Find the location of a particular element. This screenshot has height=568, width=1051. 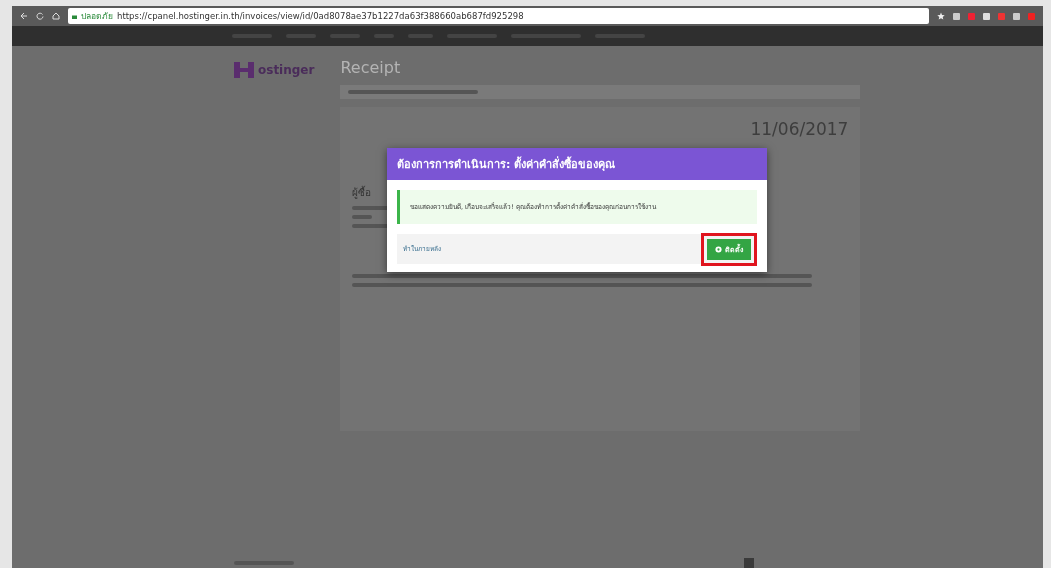

page-title: Receipt is located at coordinates (371, 67).